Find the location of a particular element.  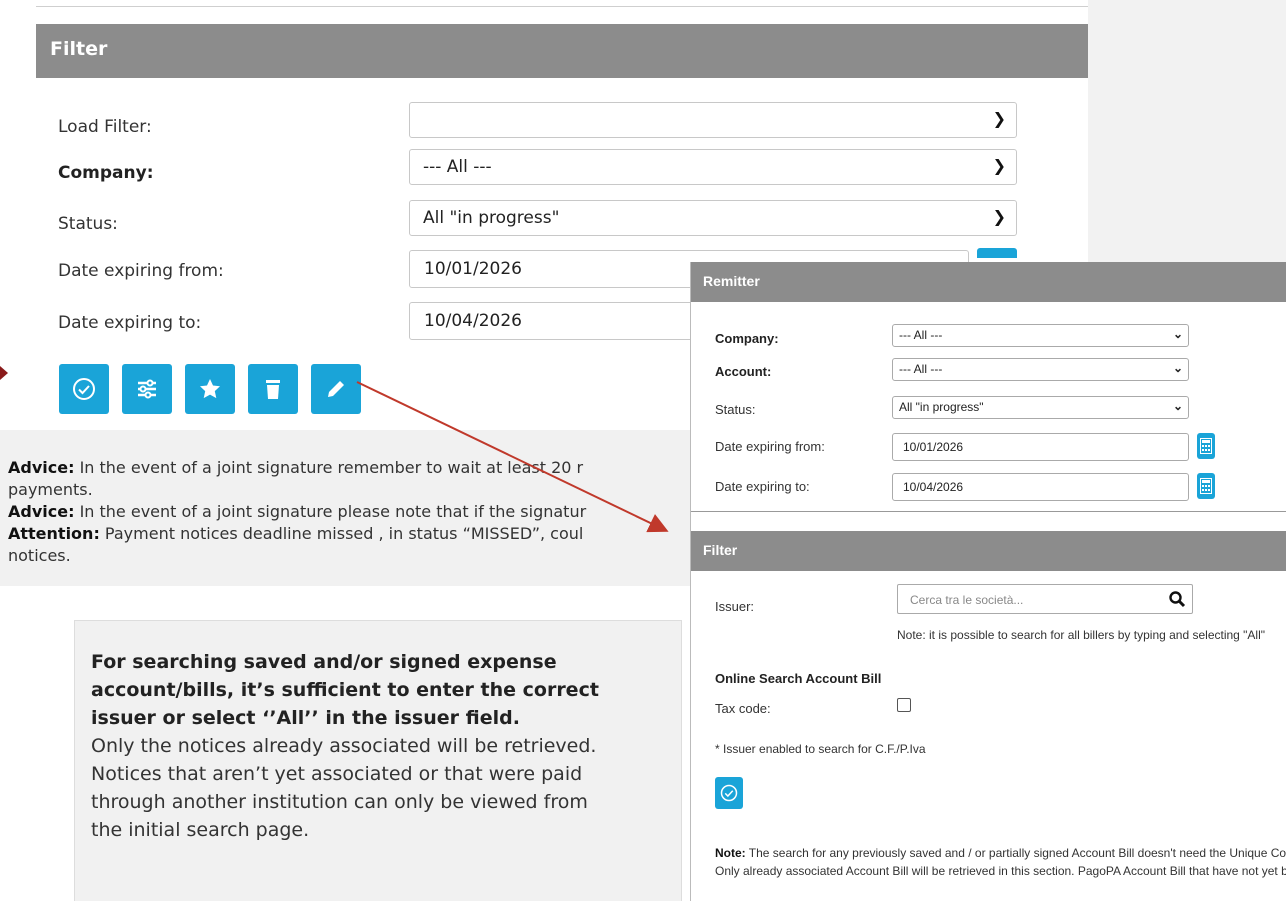

ov-filter-header: Filter is located at coordinates (988, 551).